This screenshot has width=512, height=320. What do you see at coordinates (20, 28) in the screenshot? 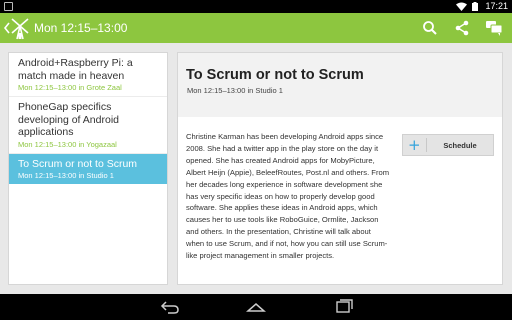
I see `windmill-logo-icon` at bounding box center [20, 28].